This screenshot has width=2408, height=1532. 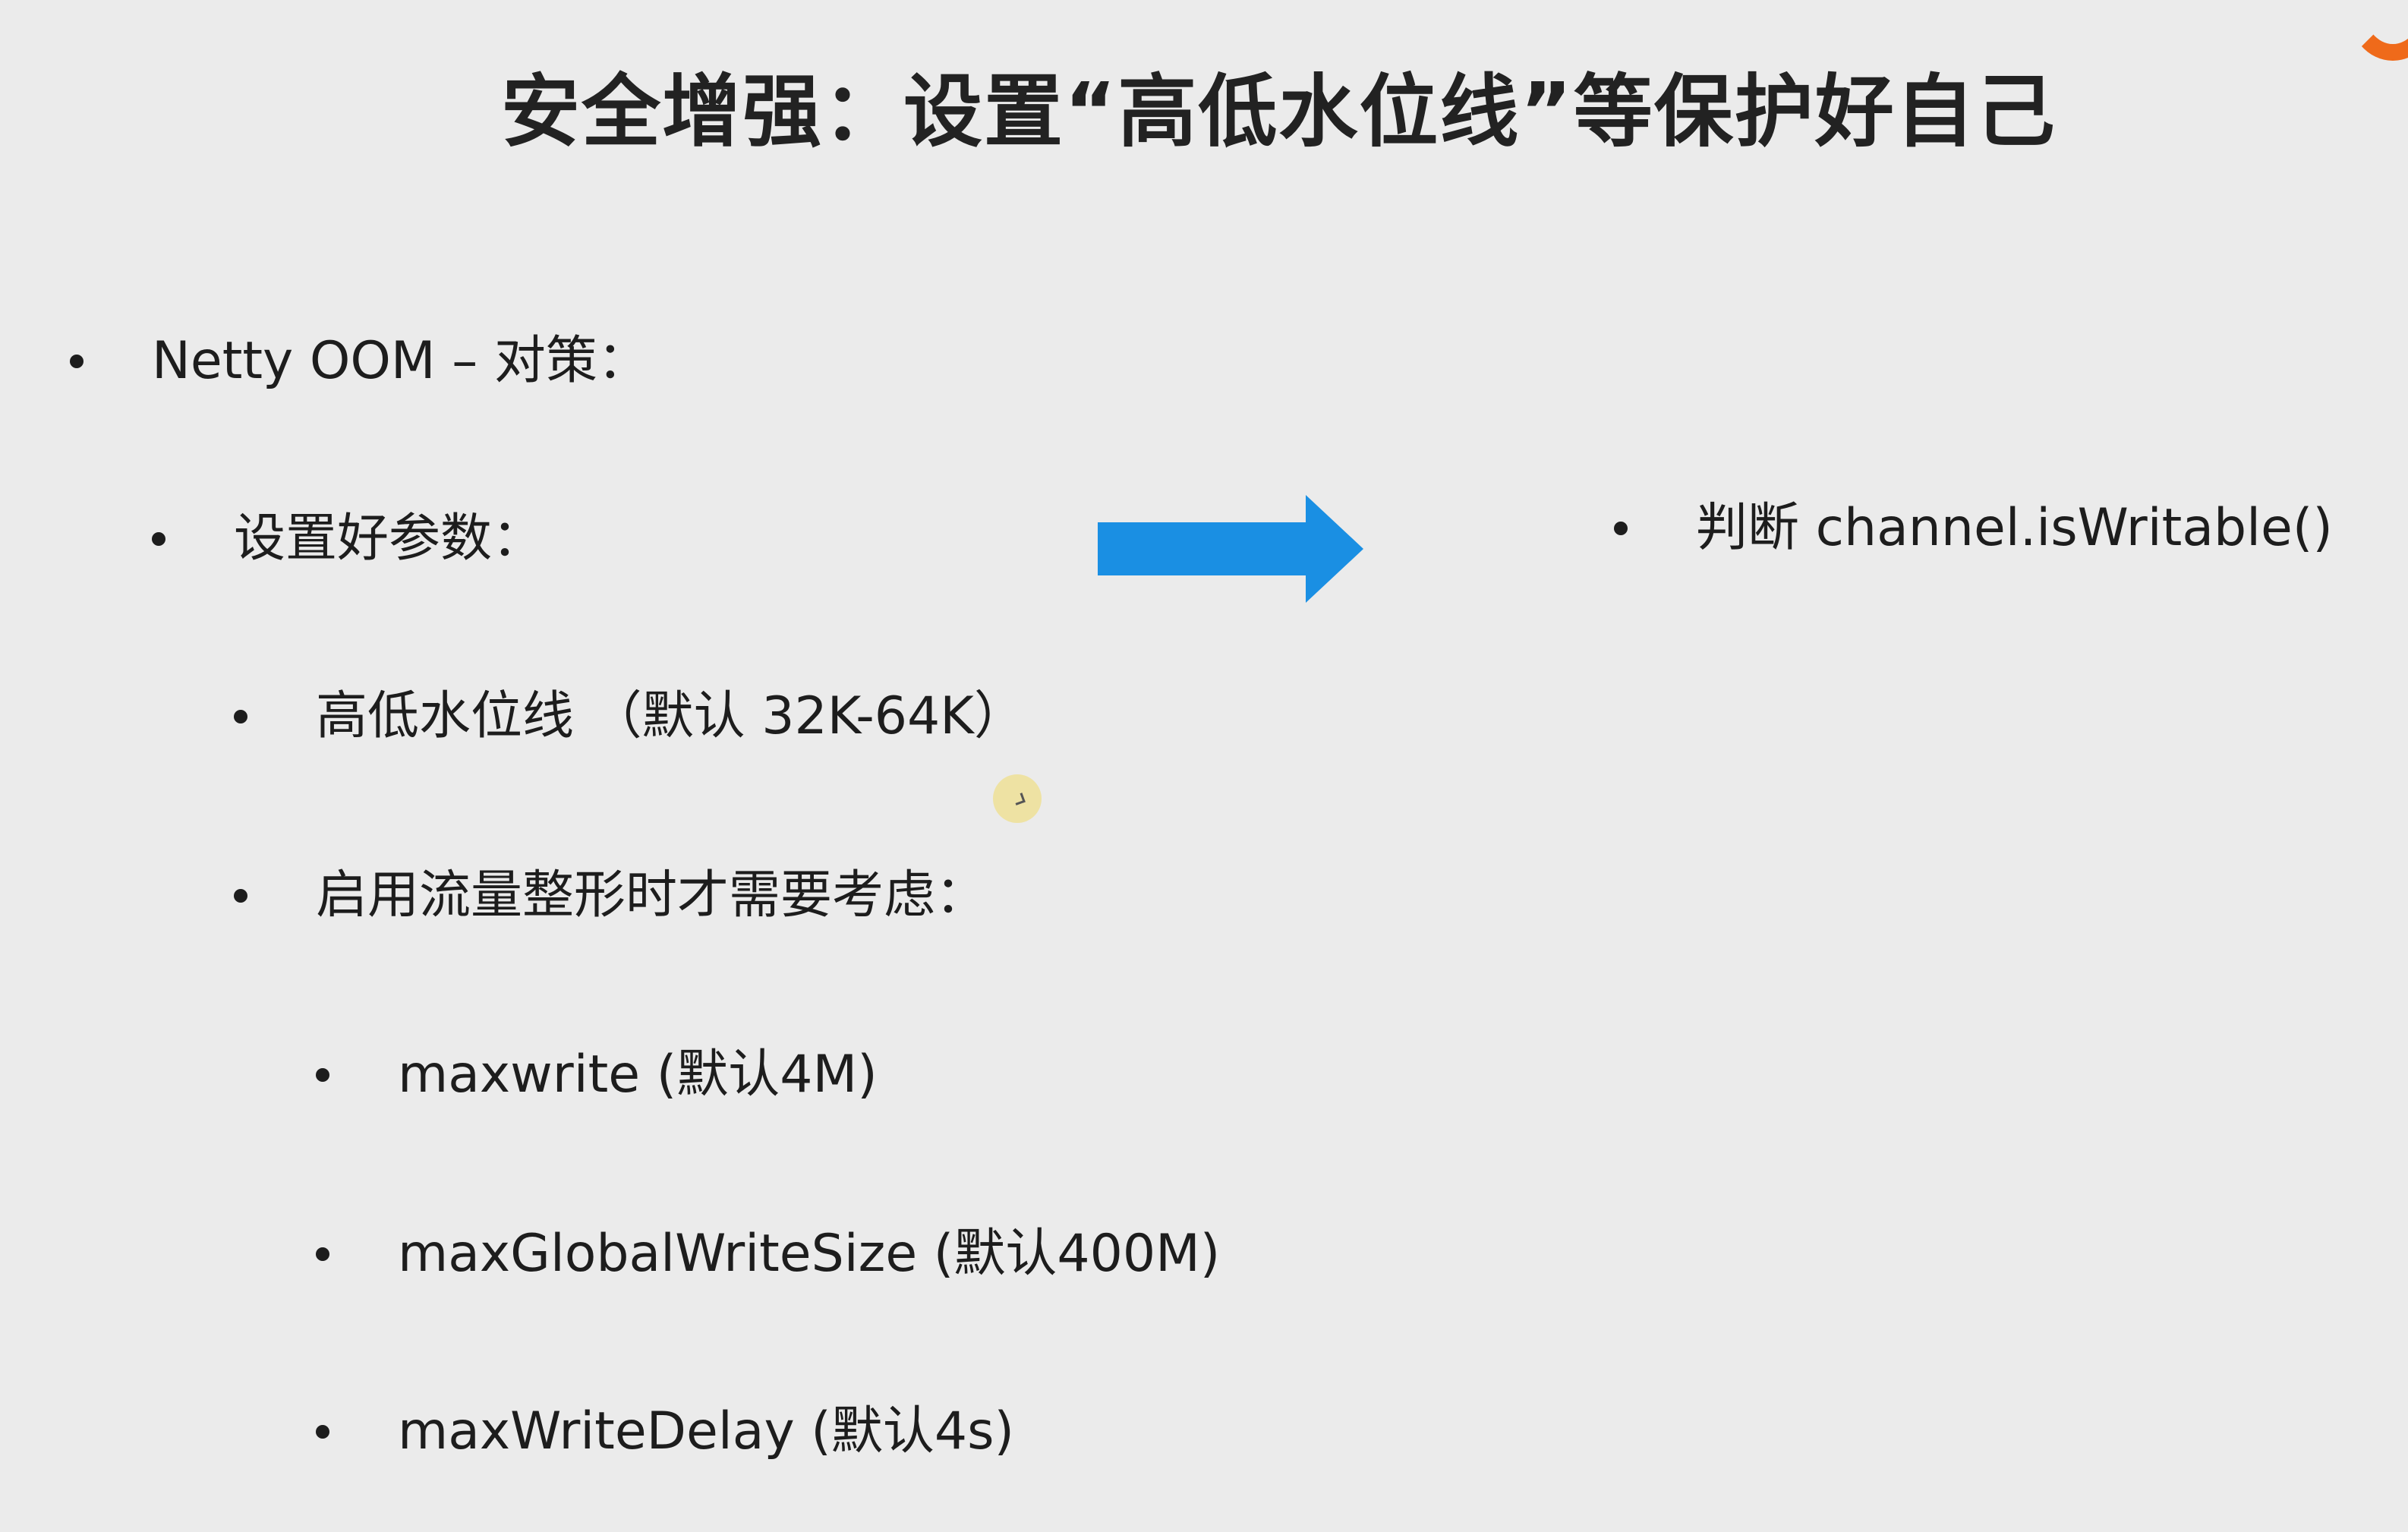 I want to click on bullet-text: maxwrite (默认4M), so click(x=638, y=1075).